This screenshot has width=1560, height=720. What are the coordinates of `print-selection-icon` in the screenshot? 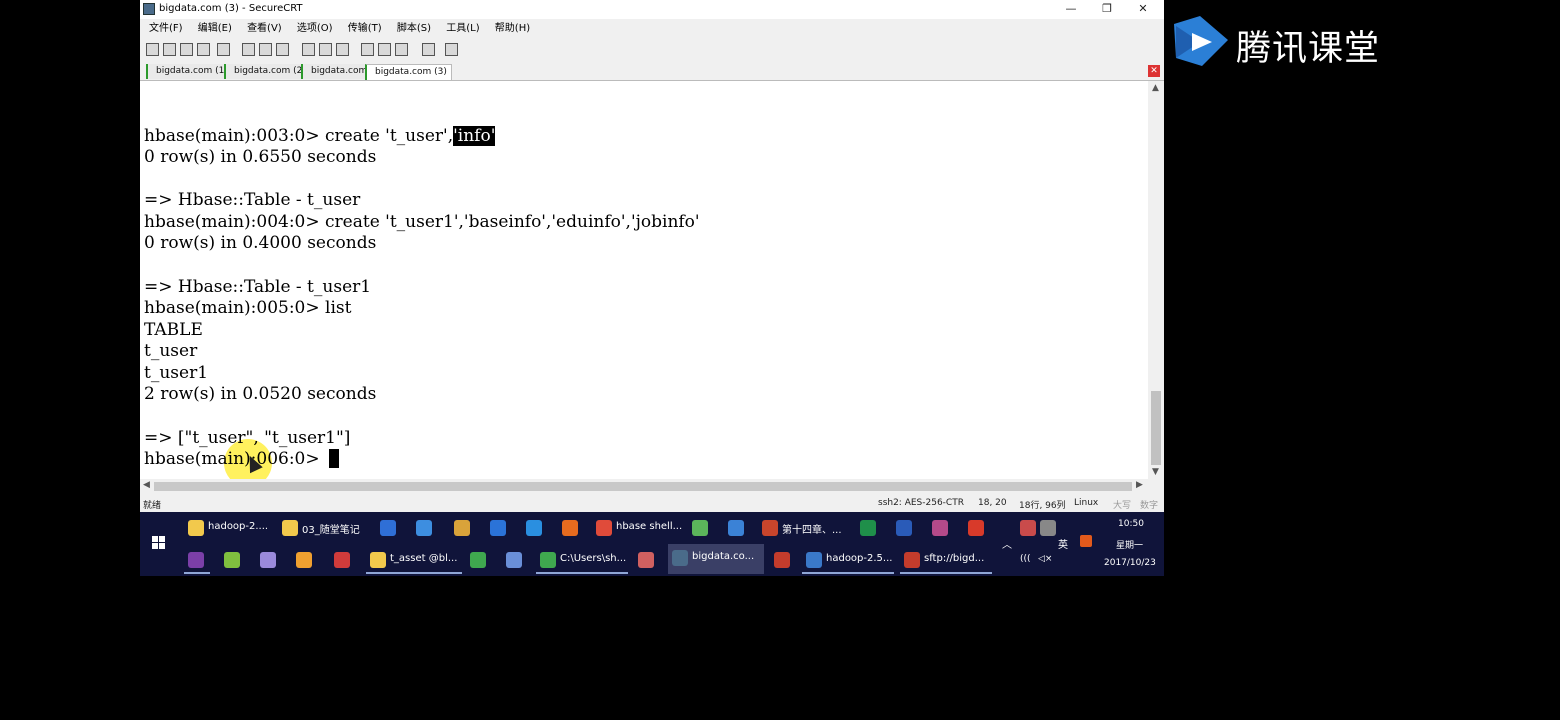 It's located at (342, 49).